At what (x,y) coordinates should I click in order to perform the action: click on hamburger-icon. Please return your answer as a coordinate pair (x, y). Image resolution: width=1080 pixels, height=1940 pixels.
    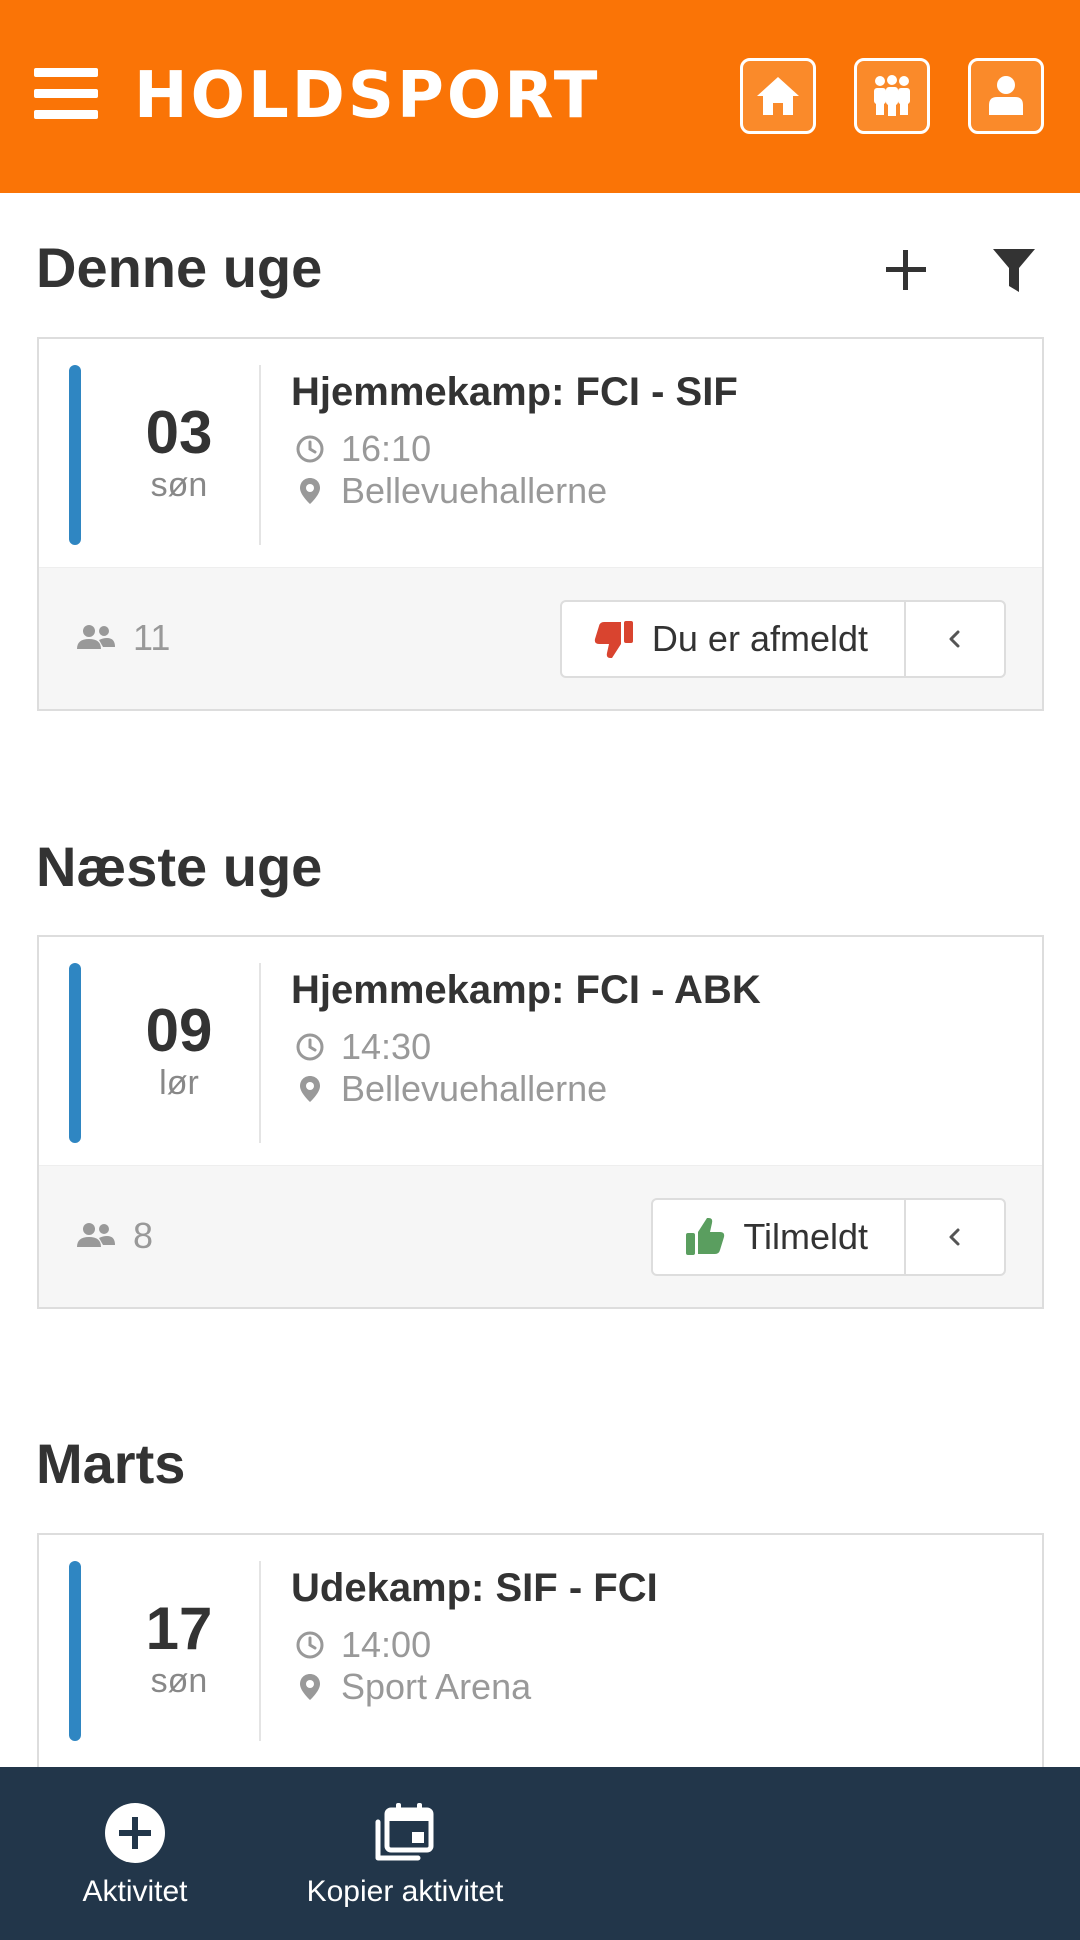
    Looking at the image, I should click on (66, 94).